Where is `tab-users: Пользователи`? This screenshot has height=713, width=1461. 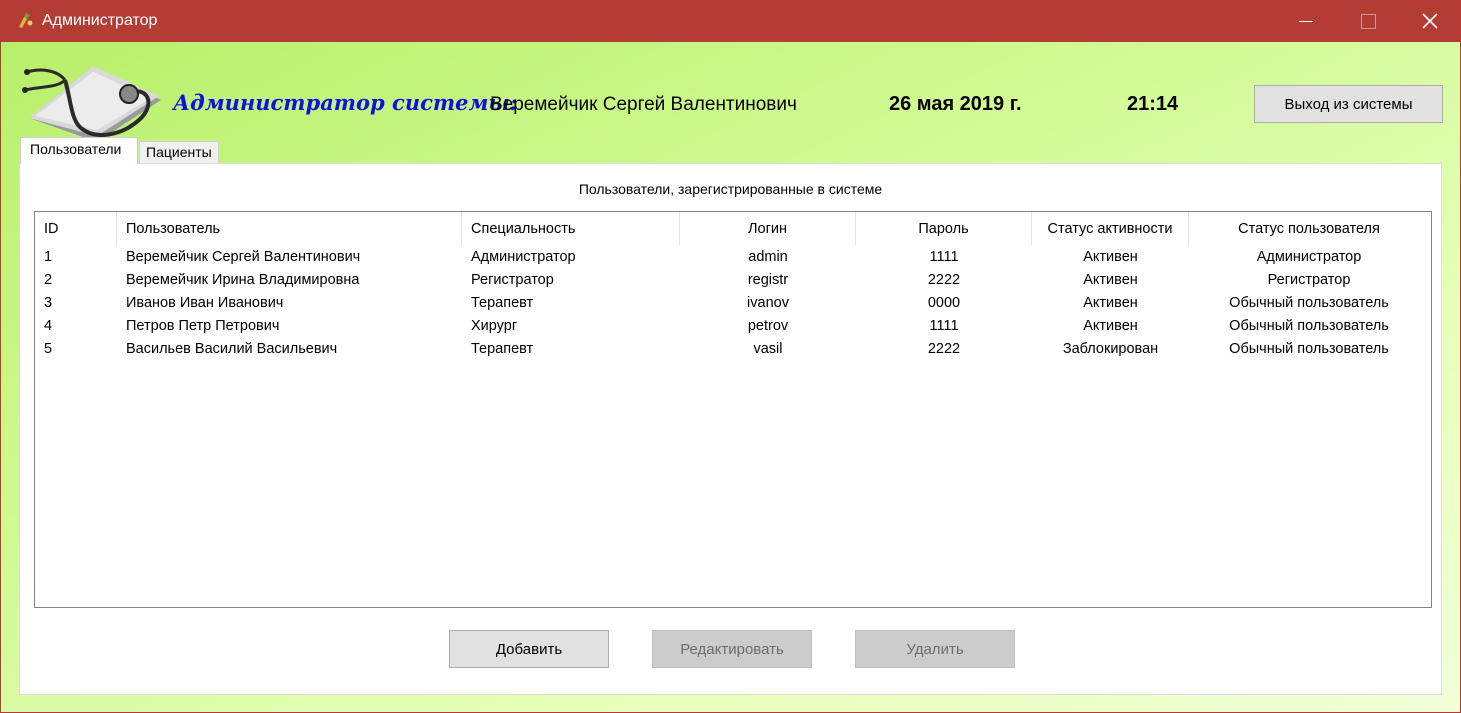 tab-users: Пользователи is located at coordinates (79, 150).